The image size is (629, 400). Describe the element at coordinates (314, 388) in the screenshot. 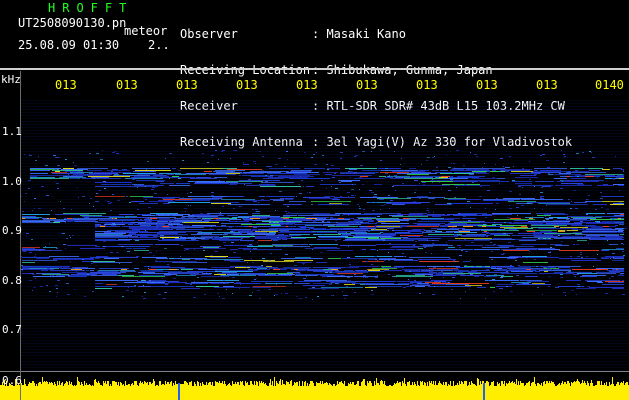

I see `noise-level-band` at that location.